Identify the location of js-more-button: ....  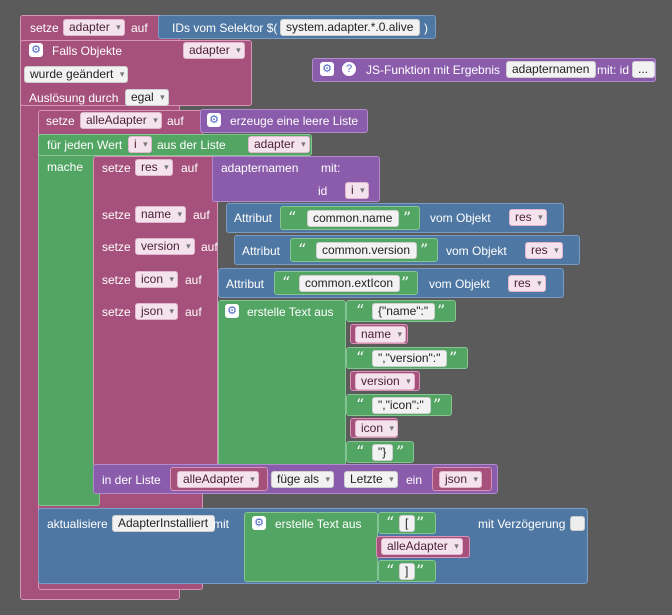
(644, 69).